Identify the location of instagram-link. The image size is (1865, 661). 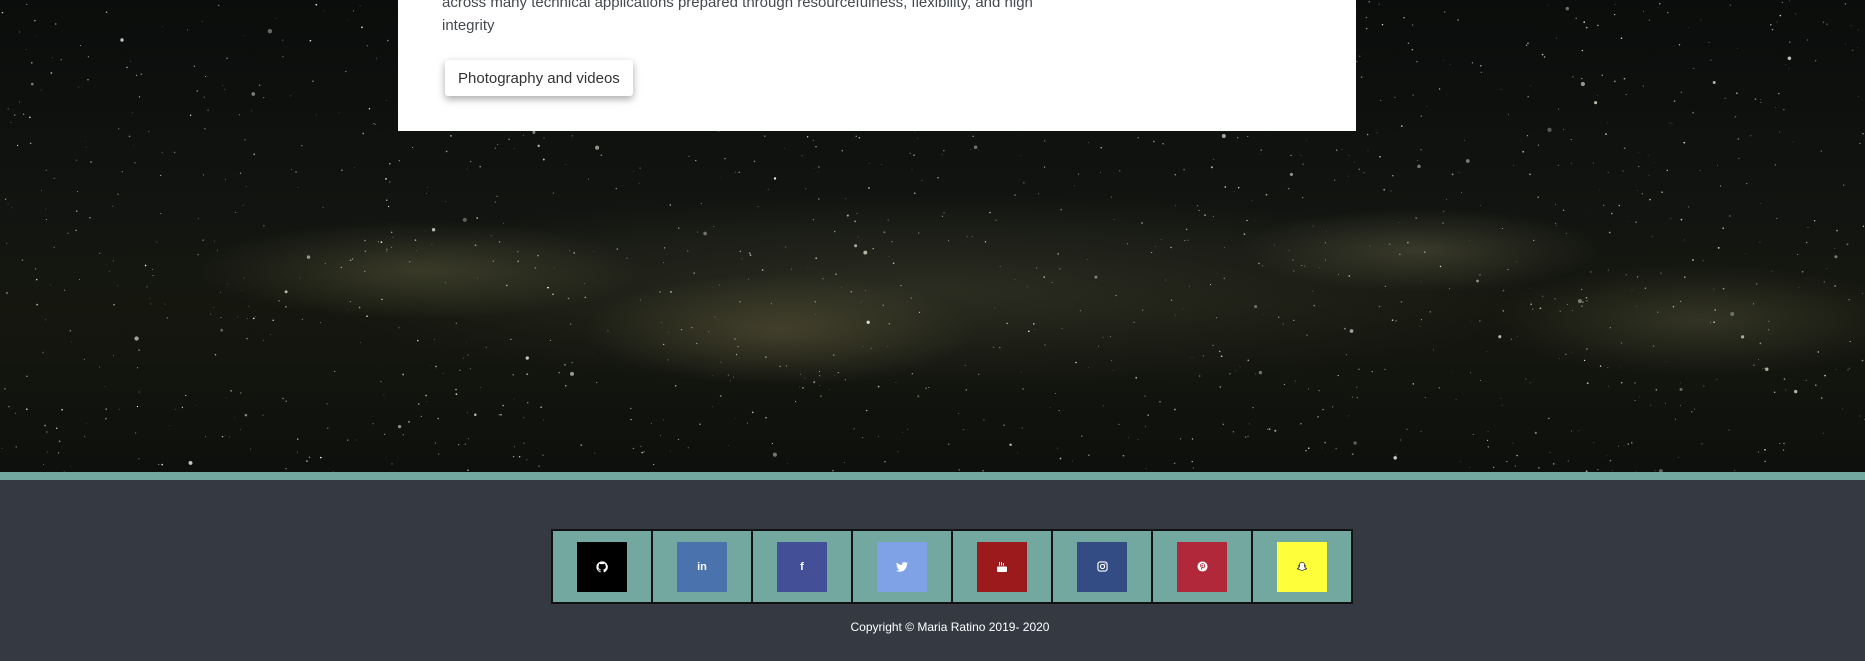
(1102, 566).